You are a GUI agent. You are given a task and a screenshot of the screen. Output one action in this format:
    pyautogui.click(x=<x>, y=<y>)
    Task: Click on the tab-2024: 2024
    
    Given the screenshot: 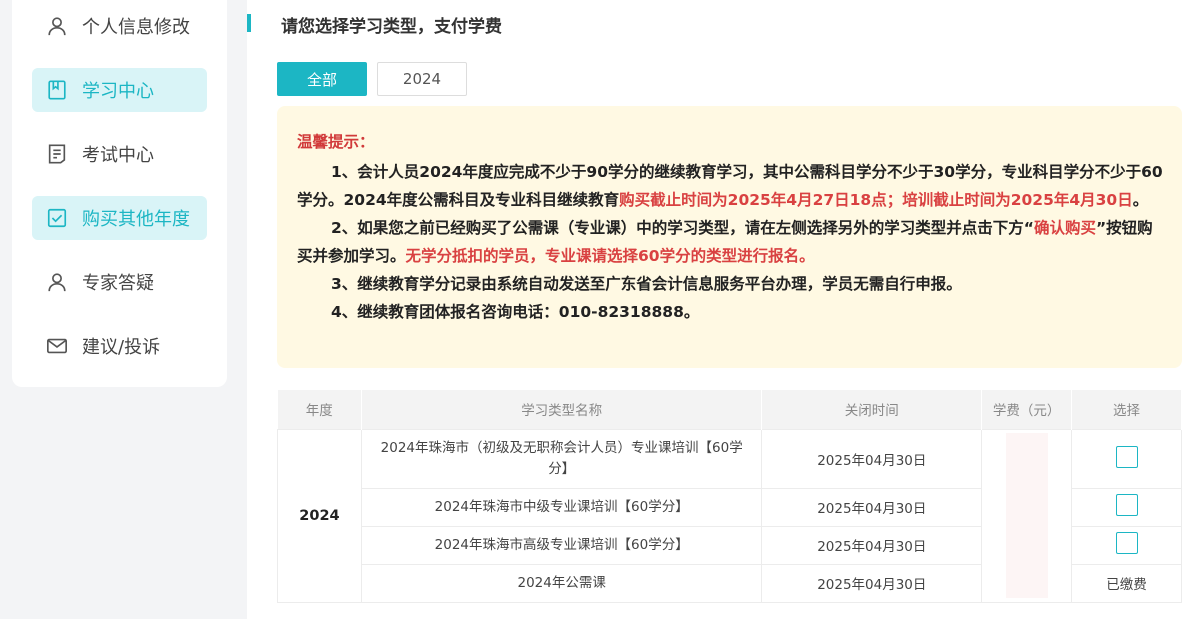 What is the action you would take?
    pyautogui.click(x=422, y=79)
    